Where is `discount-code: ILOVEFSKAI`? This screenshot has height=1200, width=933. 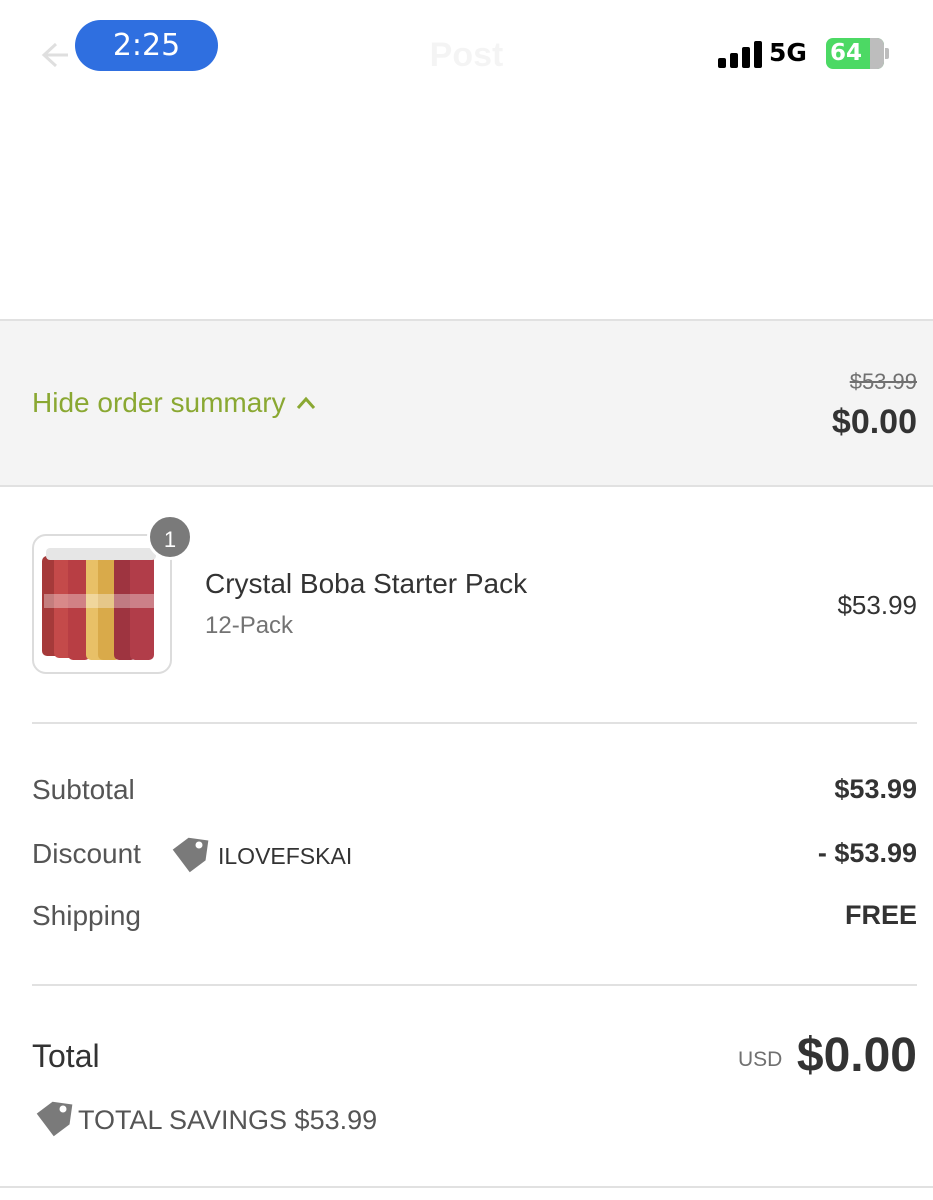
discount-code: ILOVEFSKAI is located at coordinates (285, 855).